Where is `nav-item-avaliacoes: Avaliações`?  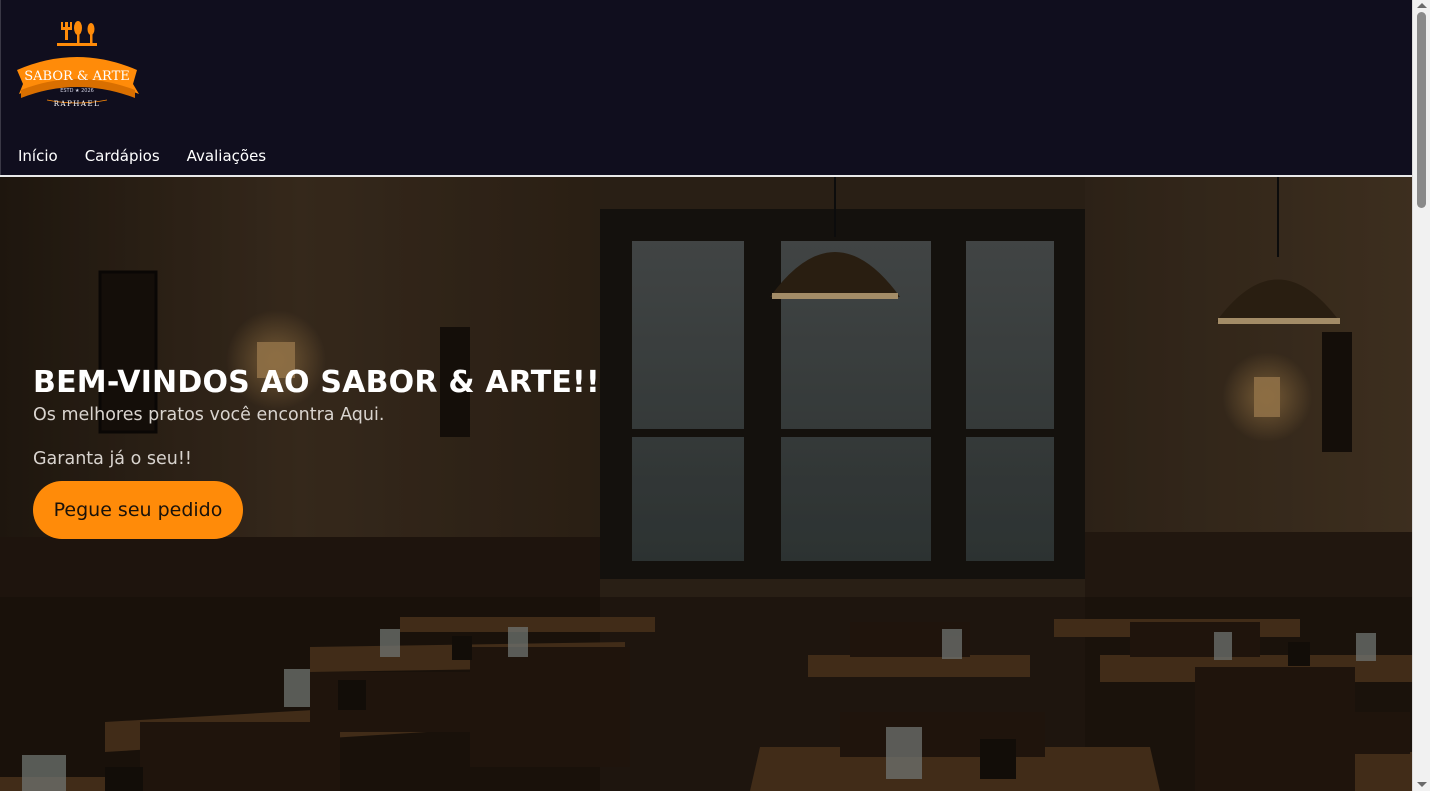
nav-item-avaliacoes: Avaliações is located at coordinates (226, 156).